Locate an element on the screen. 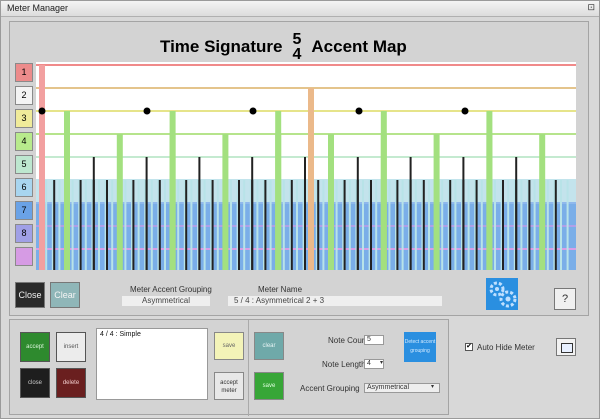 This screenshot has width=600, height=419. row-button-8: 8 is located at coordinates (24, 233).